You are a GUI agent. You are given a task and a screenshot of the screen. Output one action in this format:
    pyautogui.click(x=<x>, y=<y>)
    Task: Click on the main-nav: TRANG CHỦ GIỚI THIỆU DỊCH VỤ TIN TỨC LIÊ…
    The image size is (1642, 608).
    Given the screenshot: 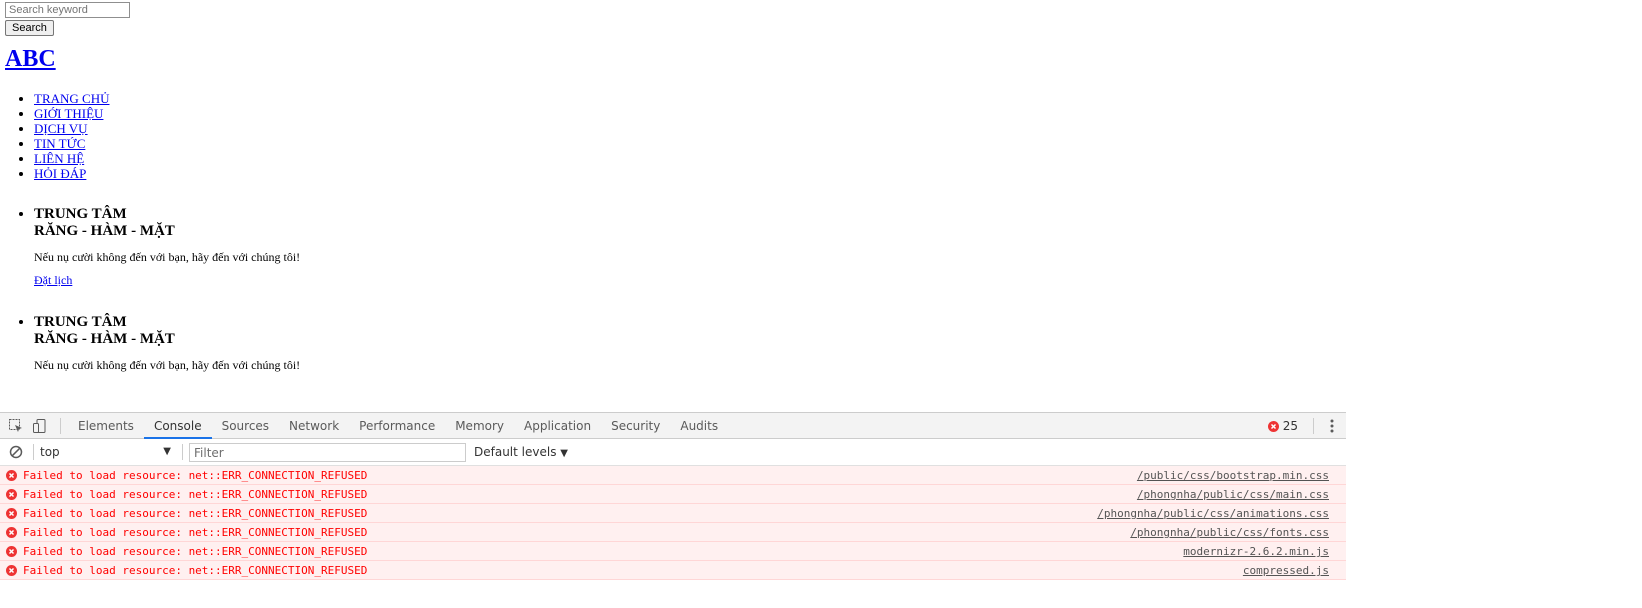 What is the action you would take?
    pyautogui.click(x=54, y=136)
    